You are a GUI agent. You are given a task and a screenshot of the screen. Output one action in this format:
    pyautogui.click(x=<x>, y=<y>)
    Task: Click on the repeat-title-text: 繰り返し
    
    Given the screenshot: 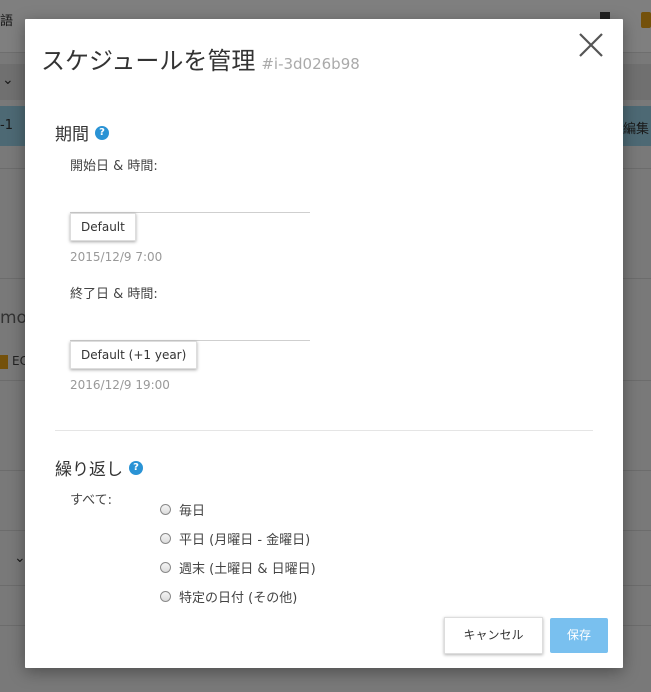 What is the action you would take?
    pyautogui.click(x=89, y=470)
    